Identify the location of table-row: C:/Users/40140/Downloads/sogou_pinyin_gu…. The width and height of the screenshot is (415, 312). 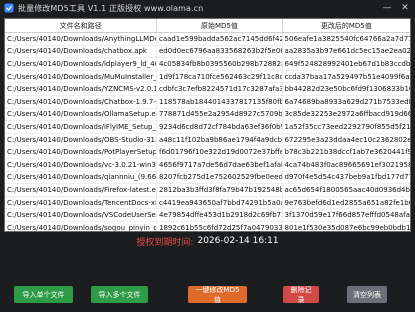
(207, 226).